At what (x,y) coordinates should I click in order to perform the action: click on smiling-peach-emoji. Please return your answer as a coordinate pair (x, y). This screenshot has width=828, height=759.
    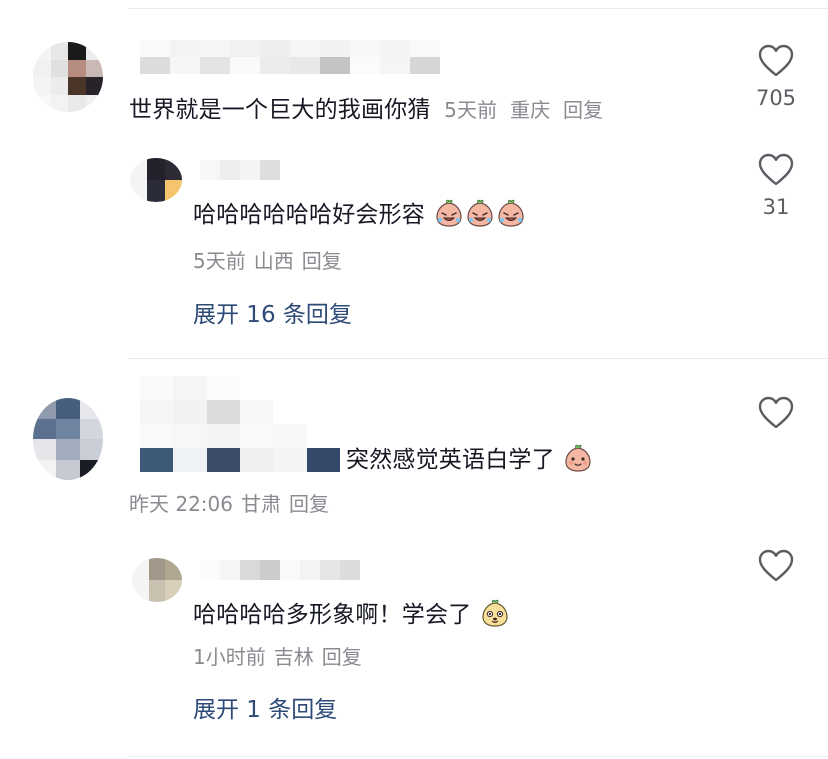
    Looking at the image, I should click on (578, 458).